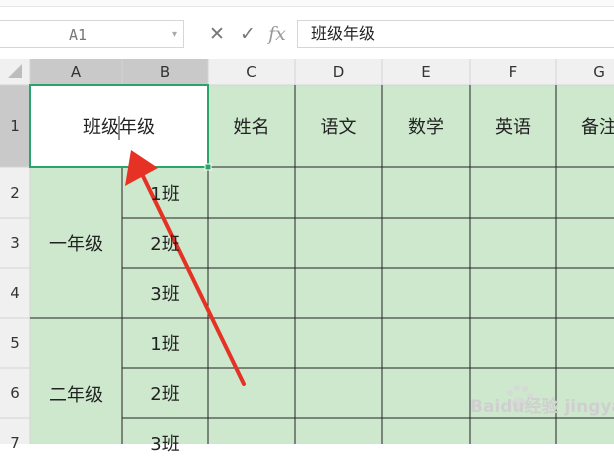 This screenshot has height=469, width=614. I want to click on column-header-b: B, so click(165, 72).